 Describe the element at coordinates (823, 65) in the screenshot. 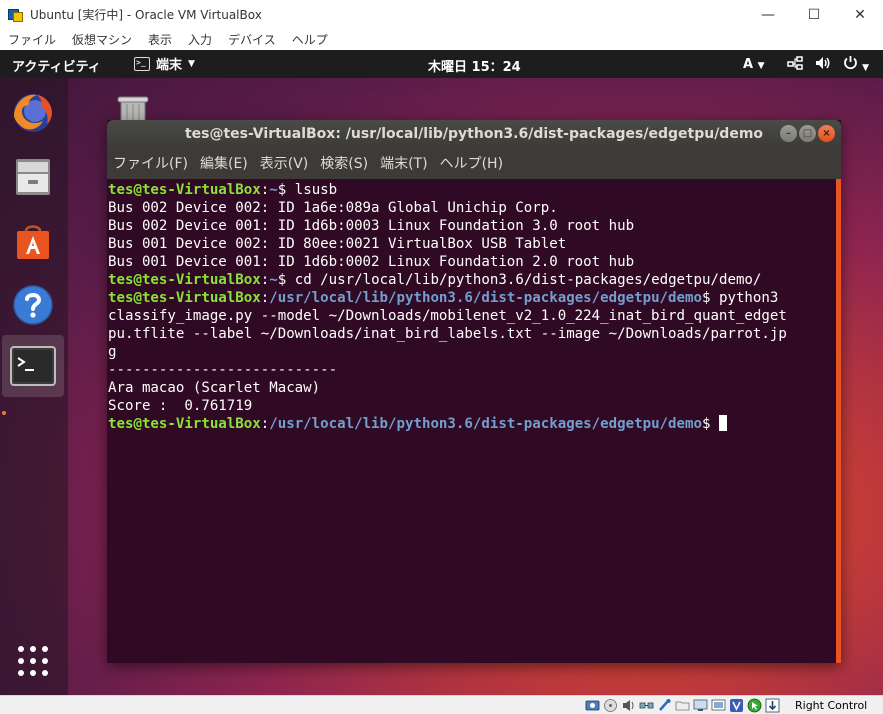

I see `volume-icon` at that location.